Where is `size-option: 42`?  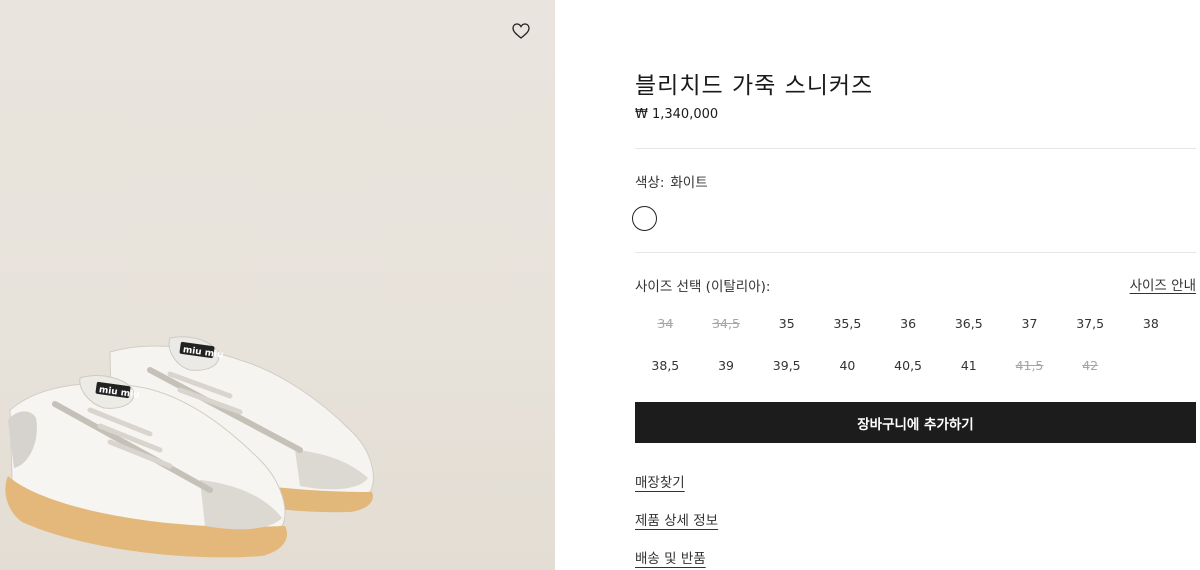
size-option: 42 is located at coordinates (1090, 365).